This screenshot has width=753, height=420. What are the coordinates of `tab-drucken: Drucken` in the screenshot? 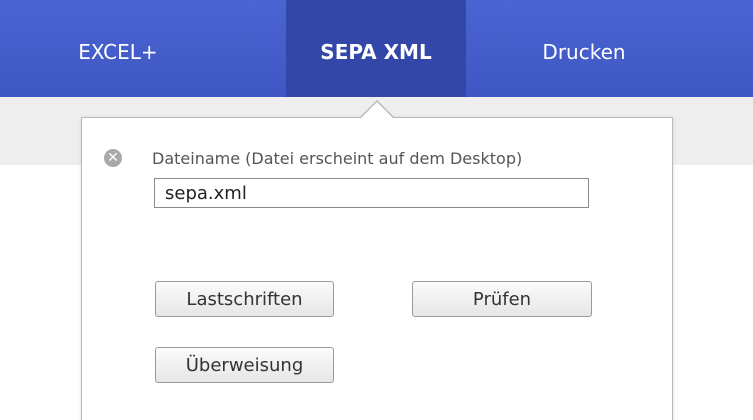 It's located at (584, 48).